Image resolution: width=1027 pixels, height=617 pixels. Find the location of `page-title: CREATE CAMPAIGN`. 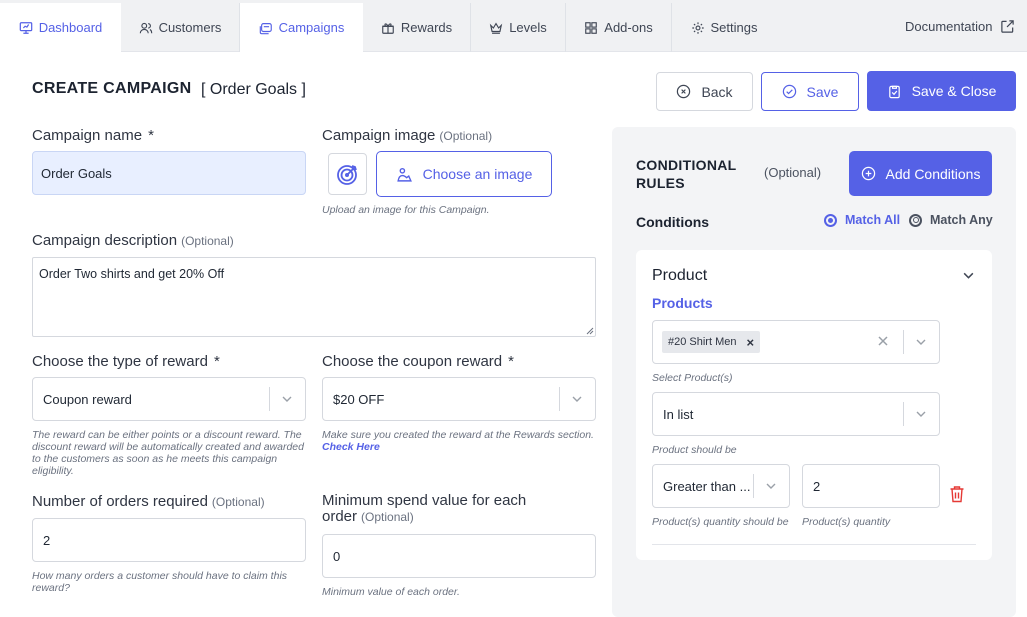

page-title: CREATE CAMPAIGN is located at coordinates (112, 88).